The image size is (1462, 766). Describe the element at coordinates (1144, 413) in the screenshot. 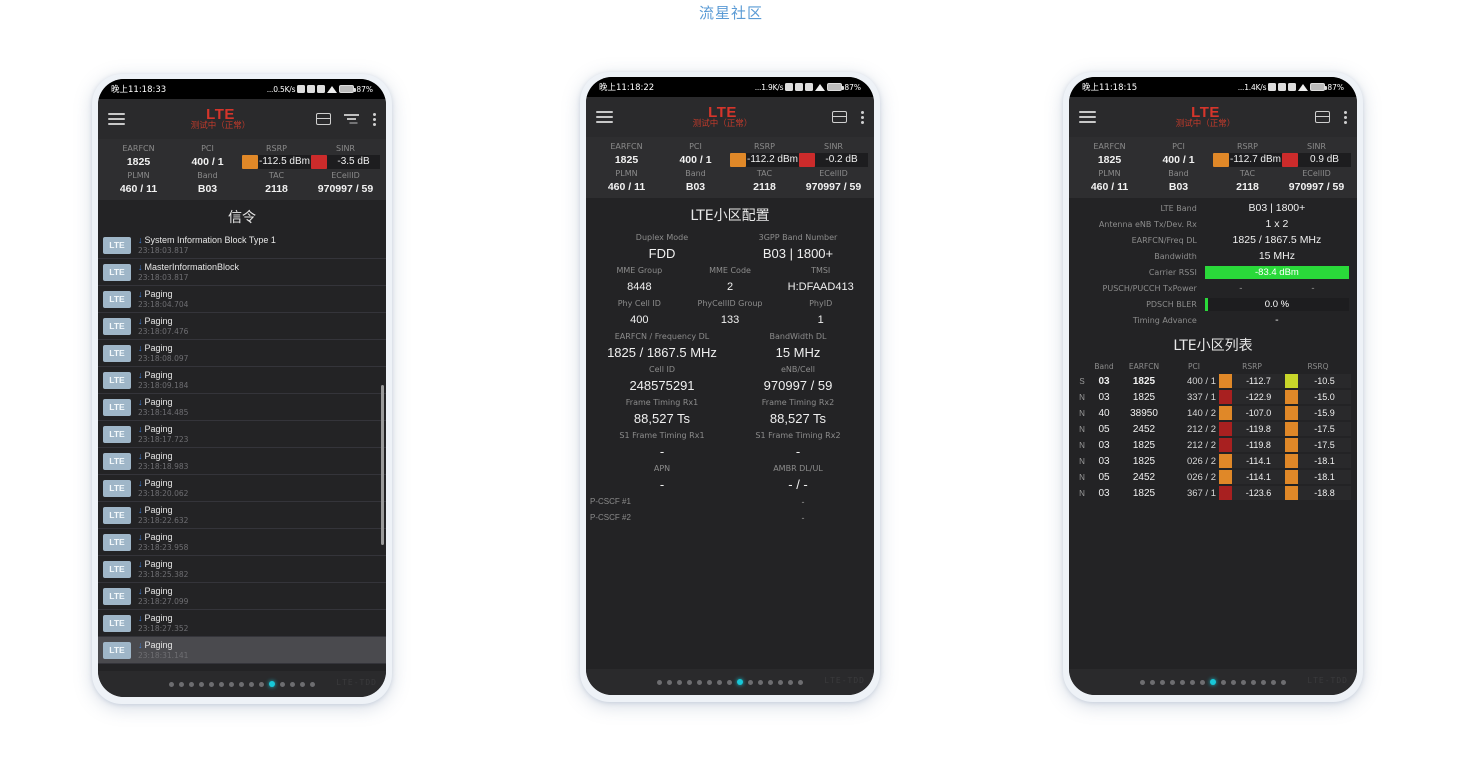

I see `cell-earfcn: 38950` at that location.